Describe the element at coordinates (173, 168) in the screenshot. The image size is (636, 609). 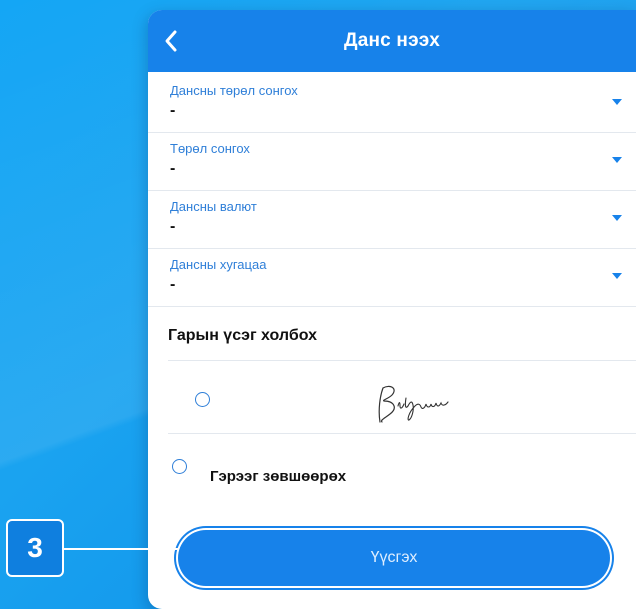
I see `type-value: -` at that location.